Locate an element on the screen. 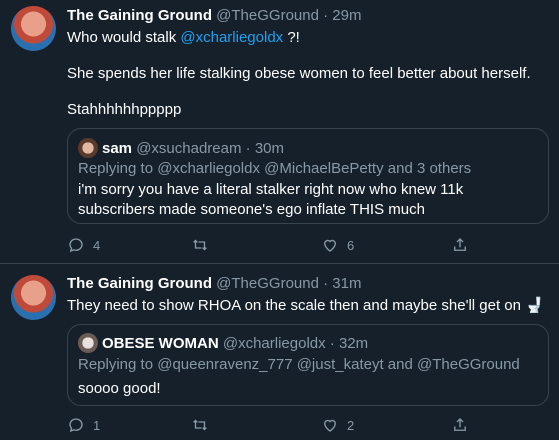 The width and height of the screenshot is (559, 440). like-count: 6 is located at coordinates (351, 245).